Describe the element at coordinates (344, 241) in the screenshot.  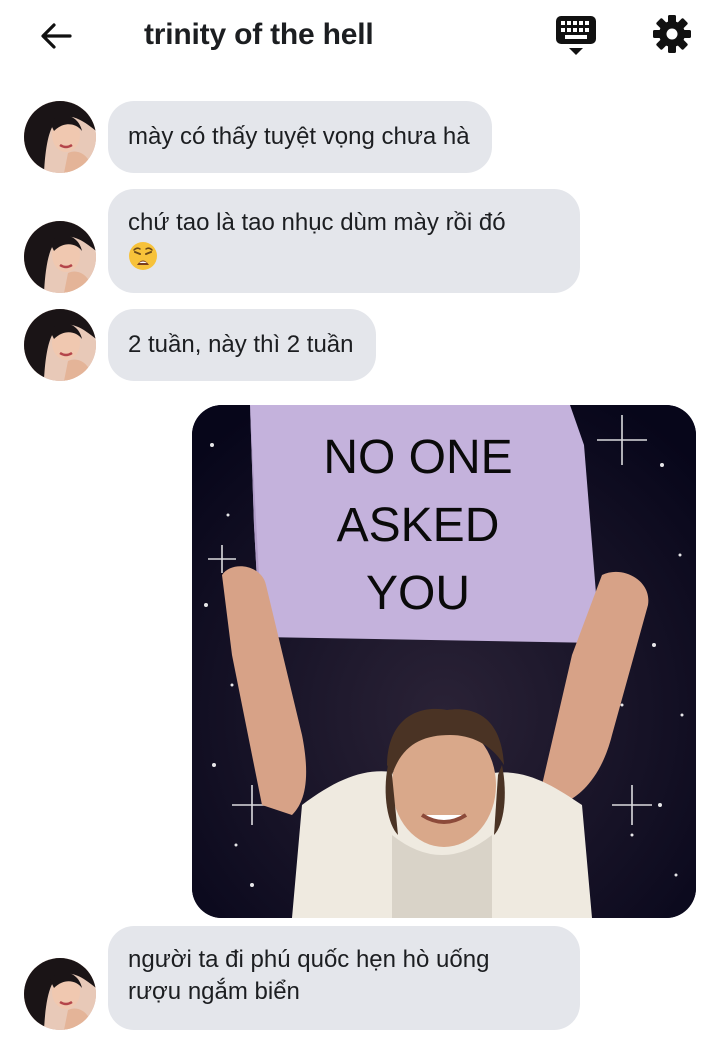
I see `message-bubble: chứ tao là tao nhục dùm mày rồi đó` at that location.